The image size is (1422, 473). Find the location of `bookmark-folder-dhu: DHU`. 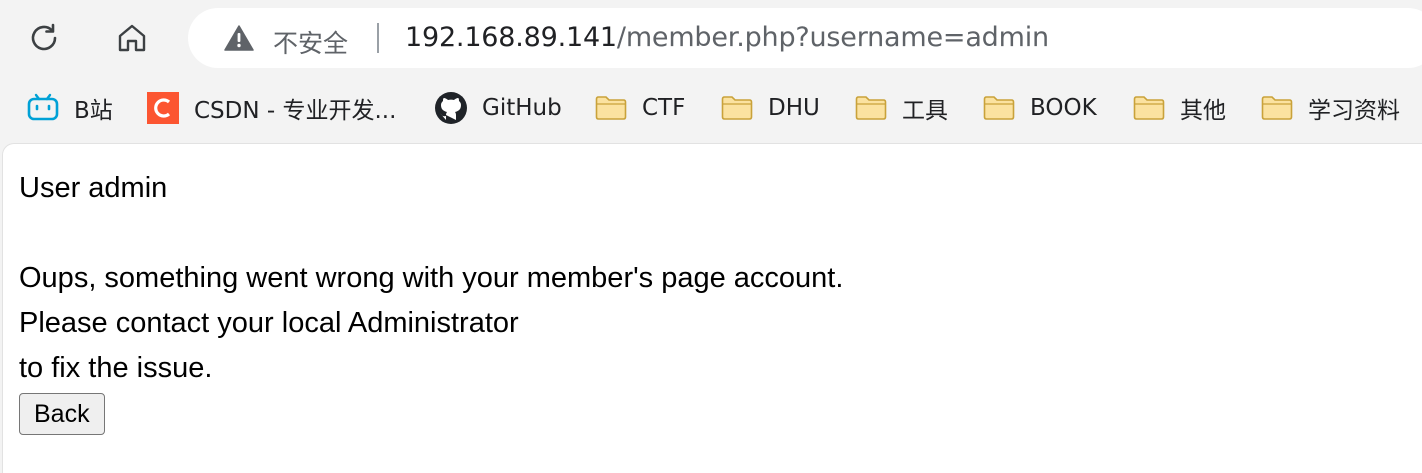

bookmark-folder-dhu: DHU is located at coordinates (770, 108).